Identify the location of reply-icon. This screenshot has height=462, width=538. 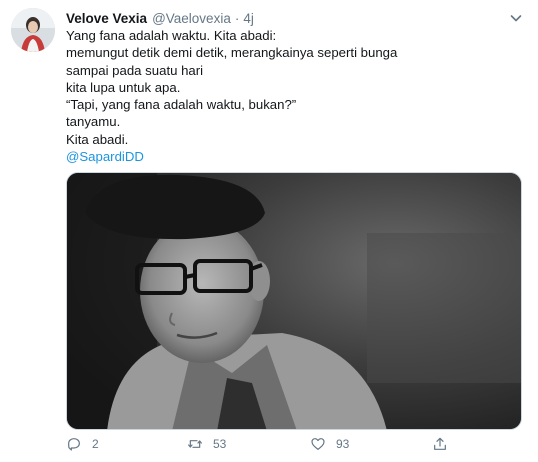
(74, 444).